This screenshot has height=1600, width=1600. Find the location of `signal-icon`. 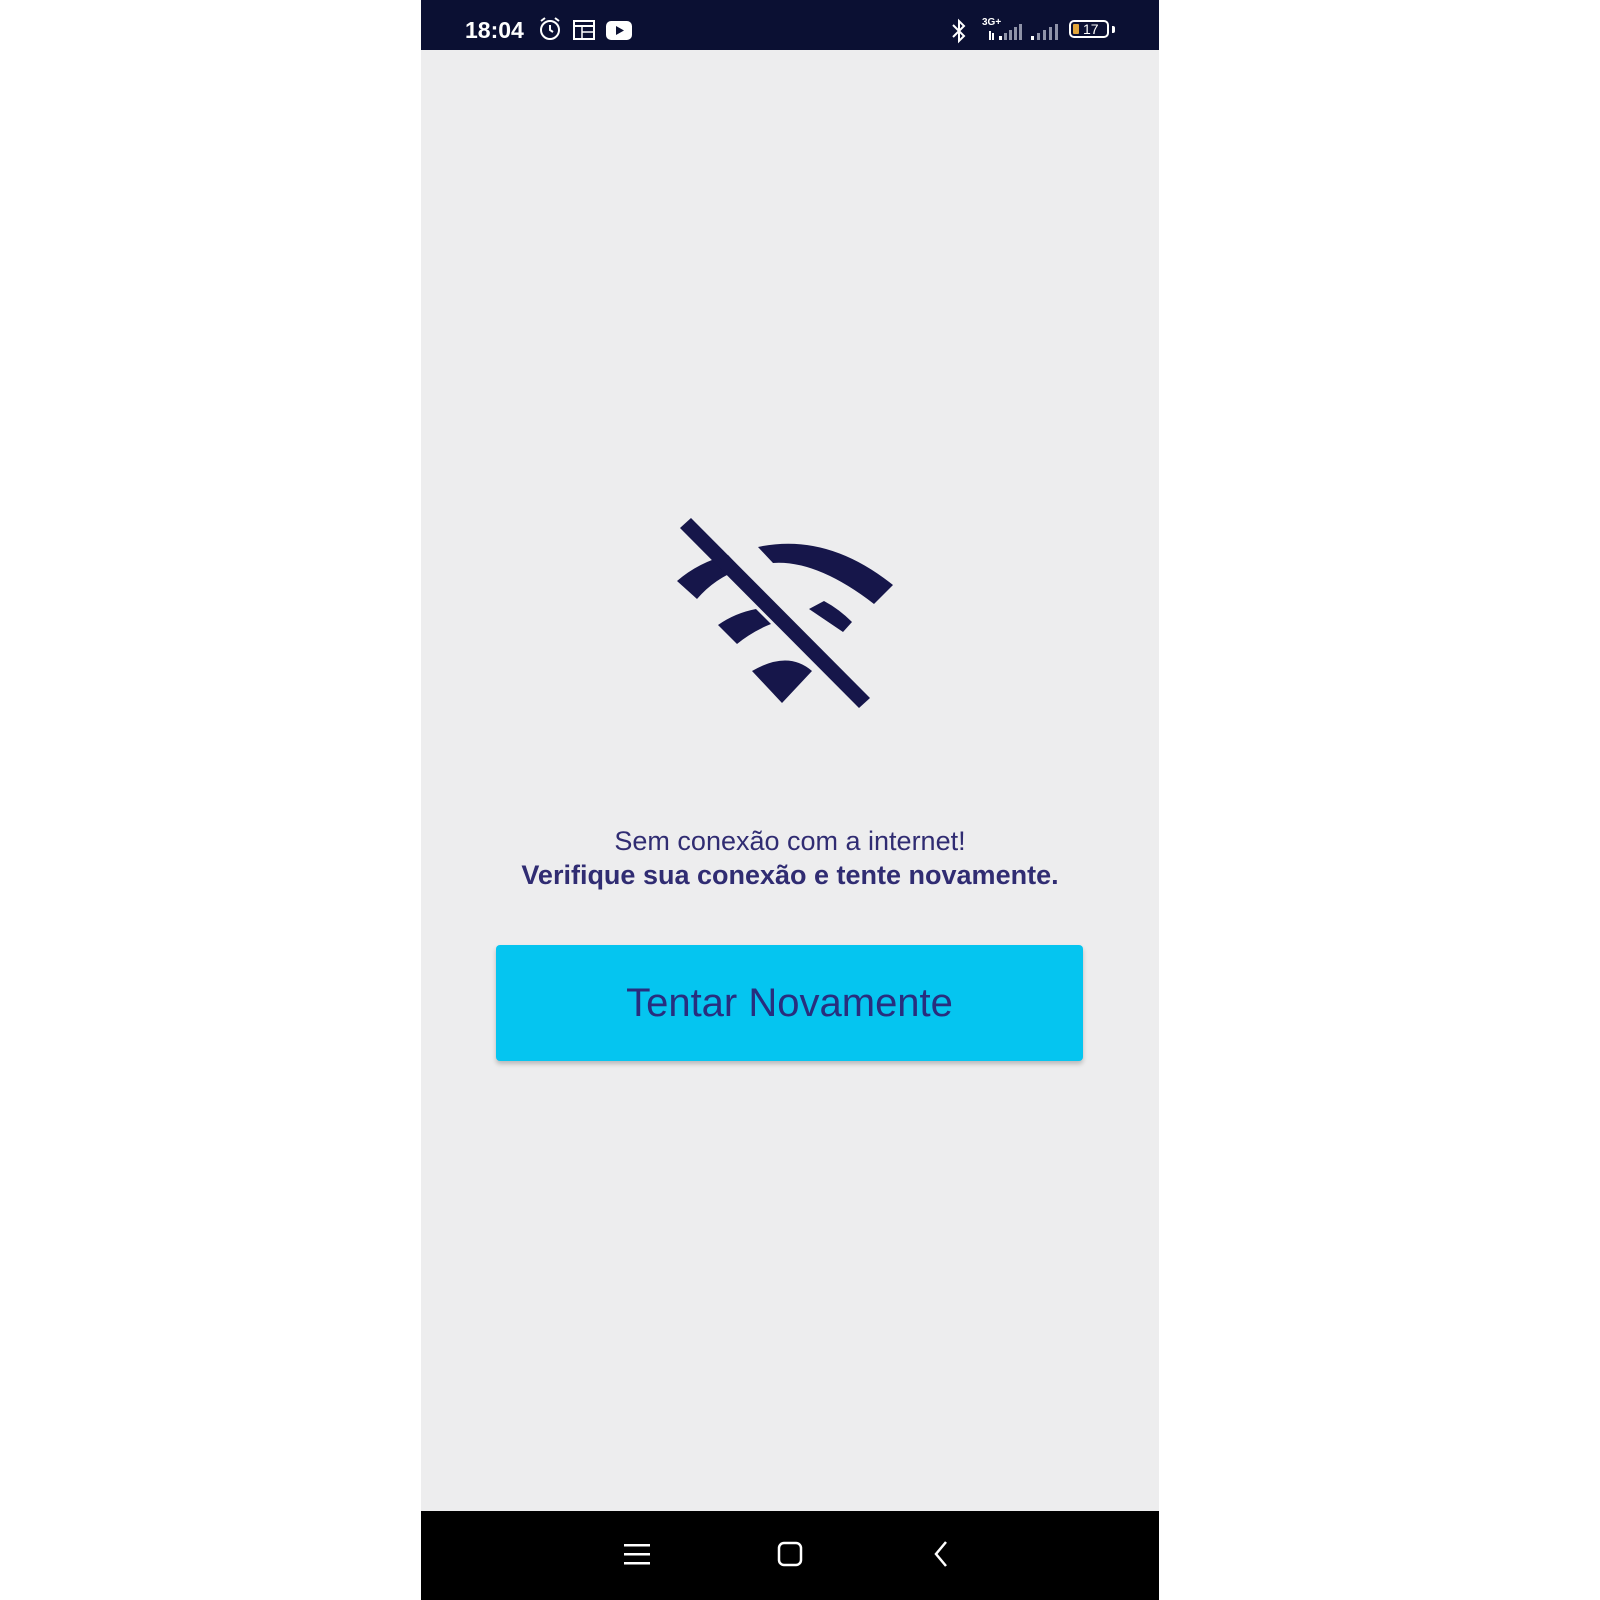

signal-icon is located at coordinates (1007, 34).